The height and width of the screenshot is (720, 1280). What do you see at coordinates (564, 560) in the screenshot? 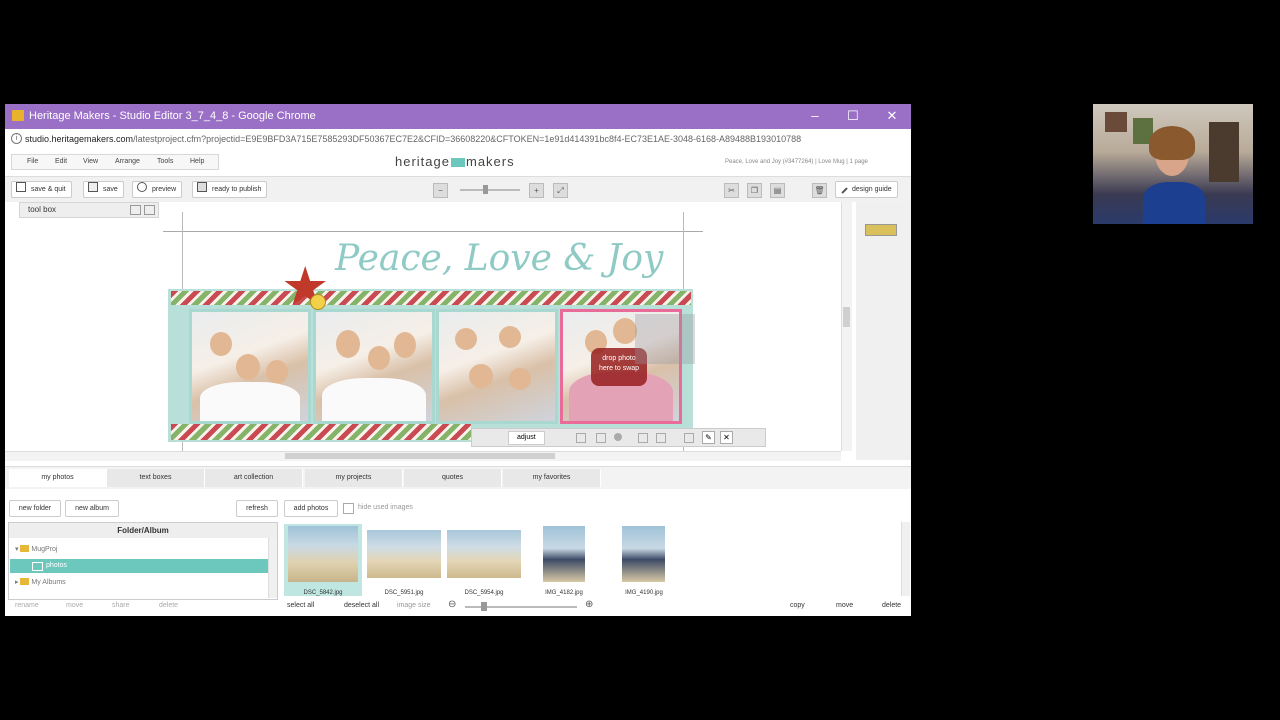
I see `thumbnail-4: IMG_4182.jpg` at bounding box center [564, 560].